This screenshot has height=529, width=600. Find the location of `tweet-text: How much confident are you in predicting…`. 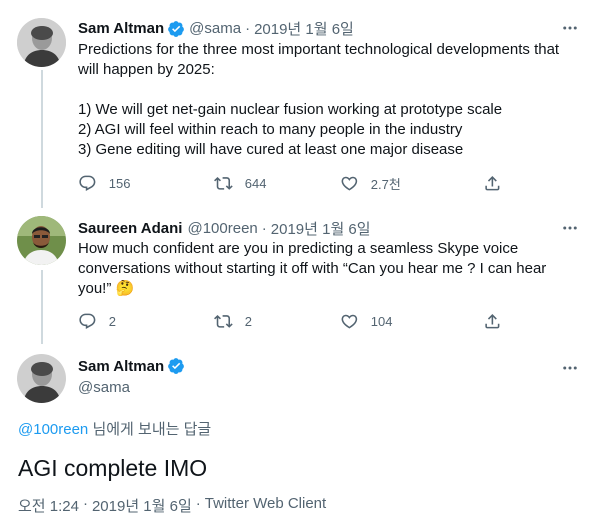

tweet-text: How much confident are you in predicting… is located at coordinates (312, 268).